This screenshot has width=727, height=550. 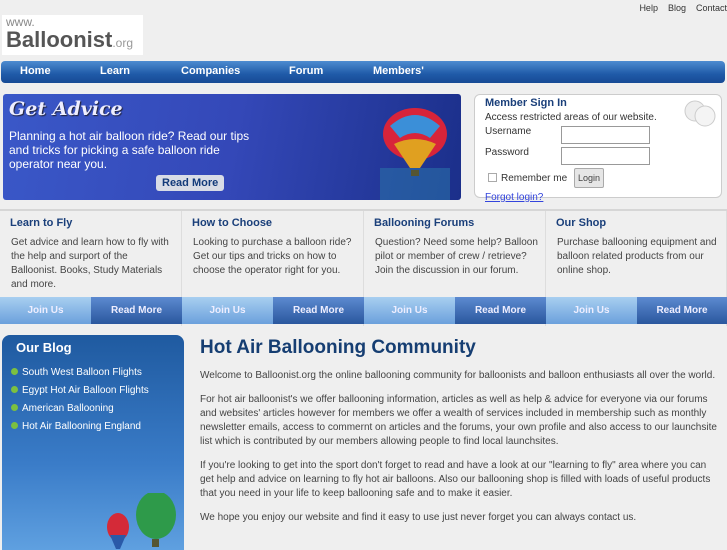 I want to click on nav-learn: Learn, so click(x=115, y=71).